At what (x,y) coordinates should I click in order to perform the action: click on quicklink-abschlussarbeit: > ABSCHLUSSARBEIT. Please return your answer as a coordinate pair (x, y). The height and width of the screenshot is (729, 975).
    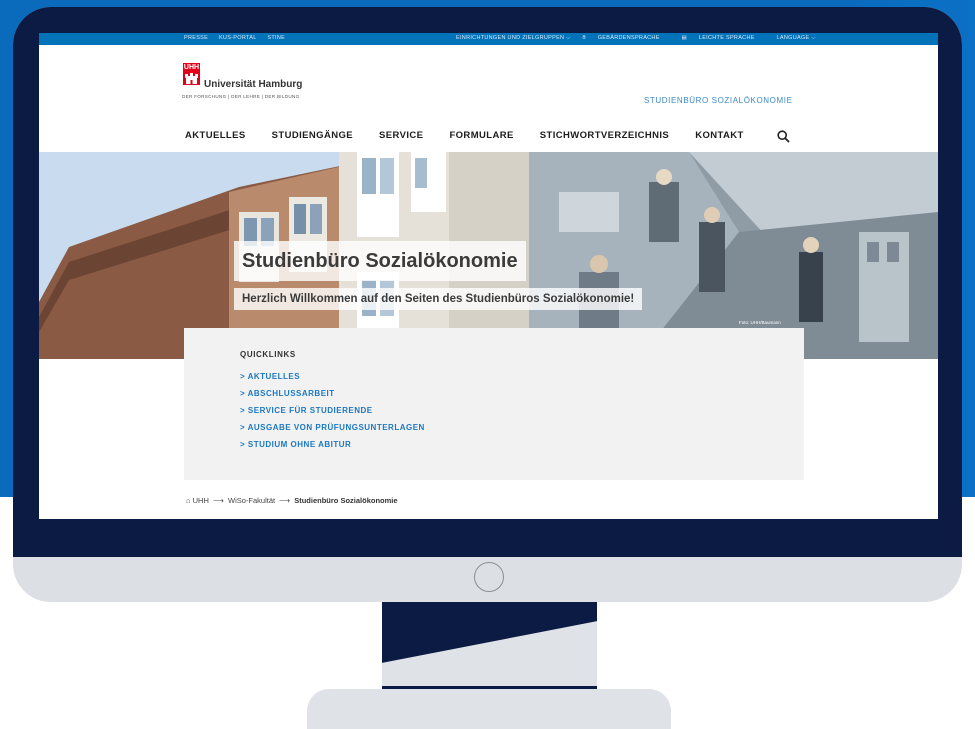
    Looking at the image, I should click on (332, 397).